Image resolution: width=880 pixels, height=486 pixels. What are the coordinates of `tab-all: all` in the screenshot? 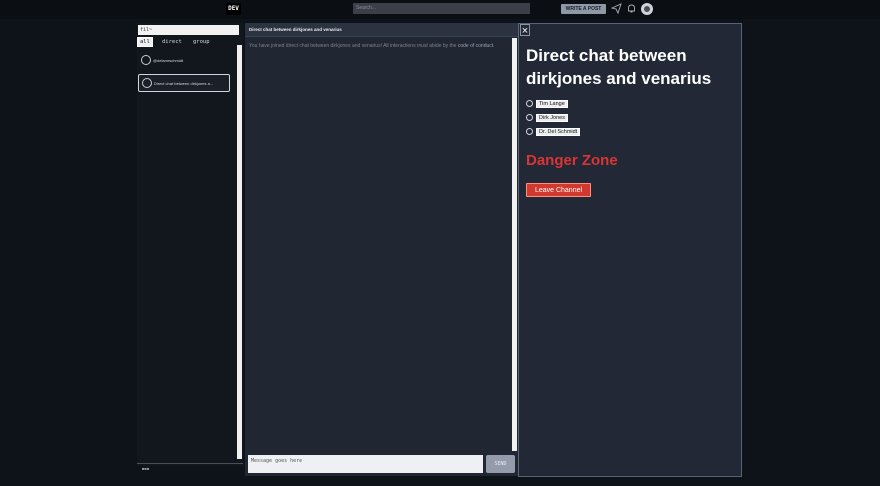 It's located at (145, 42).